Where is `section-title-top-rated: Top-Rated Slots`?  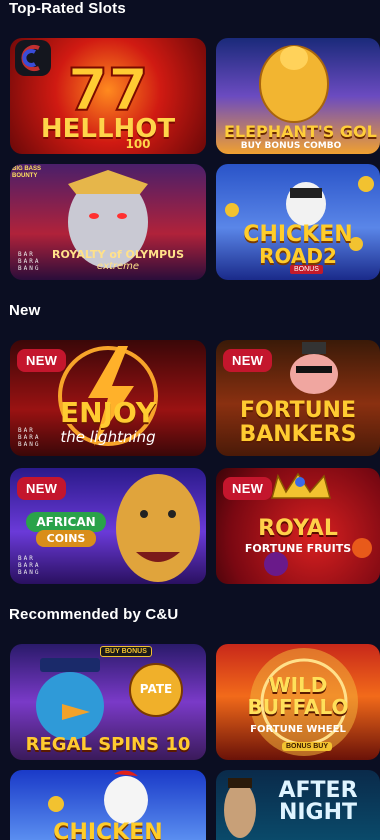
section-title-top-rated: Top-Rated Slots is located at coordinates (67, 8).